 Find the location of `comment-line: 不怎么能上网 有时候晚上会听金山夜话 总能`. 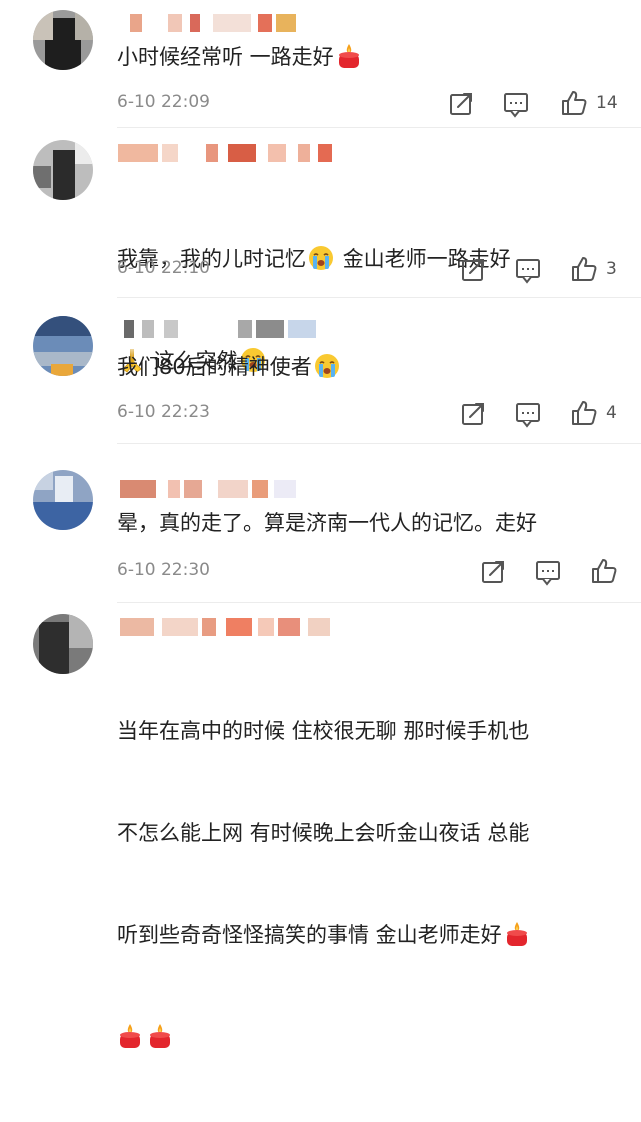

comment-line: 不怎么能上网 有时候晚上会听金山夜话 总能 is located at coordinates (323, 833).